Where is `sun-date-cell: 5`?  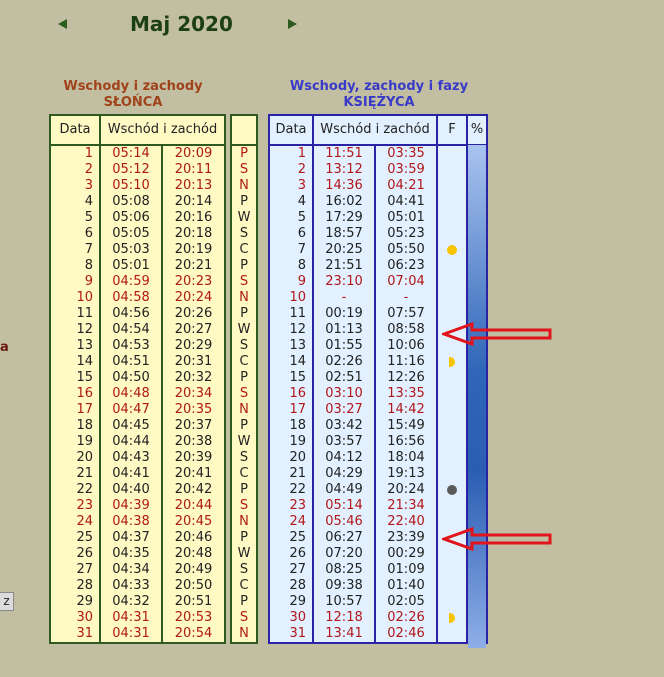 sun-date-cell: 5 is located at coordinates (88, 217).